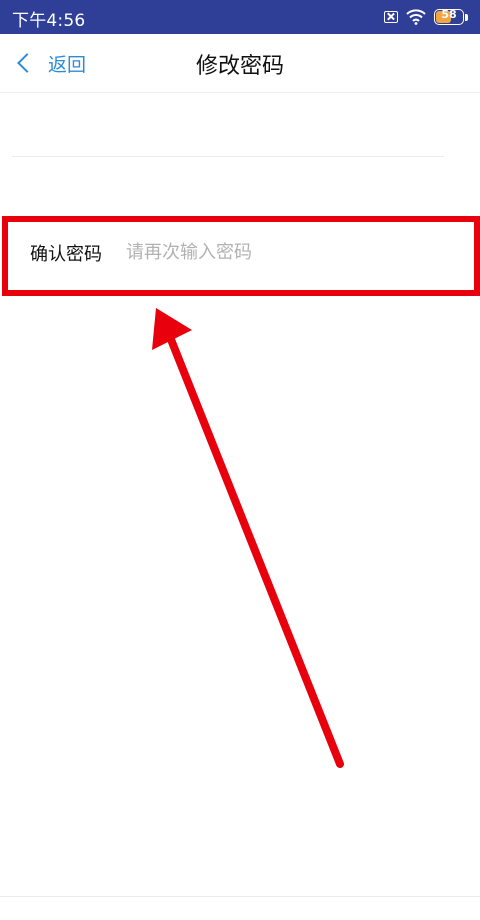  I want to click on password-field-row, so click(240, 125).